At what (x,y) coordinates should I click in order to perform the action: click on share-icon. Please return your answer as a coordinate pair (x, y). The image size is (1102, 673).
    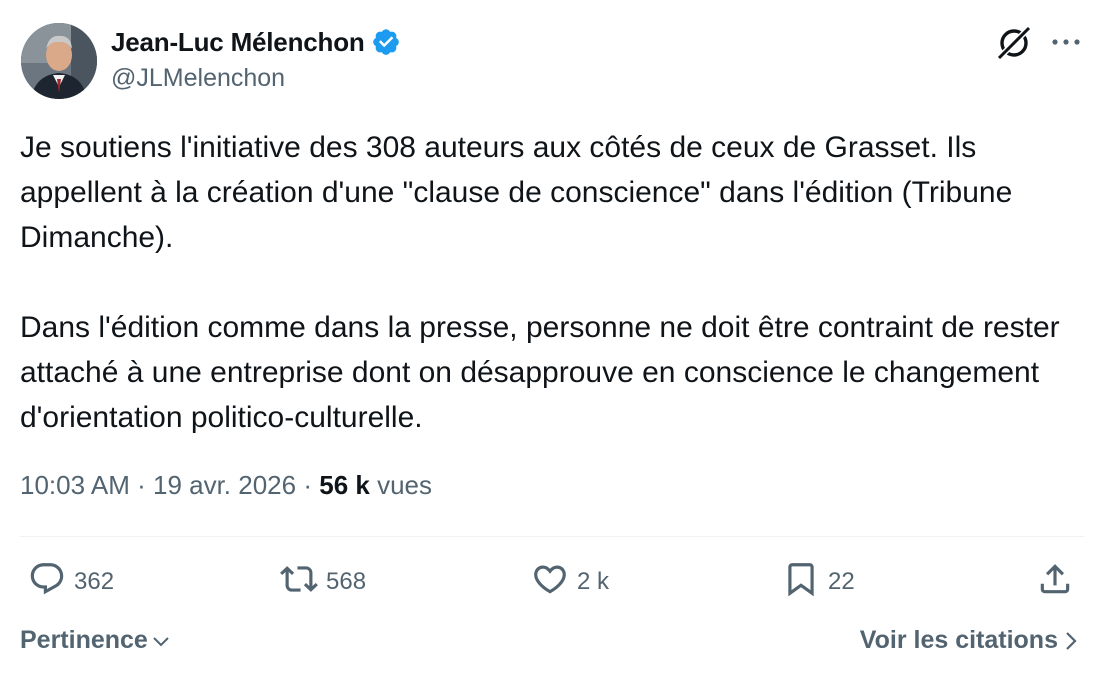
    Looking at the image, I should click on (1055, 582).